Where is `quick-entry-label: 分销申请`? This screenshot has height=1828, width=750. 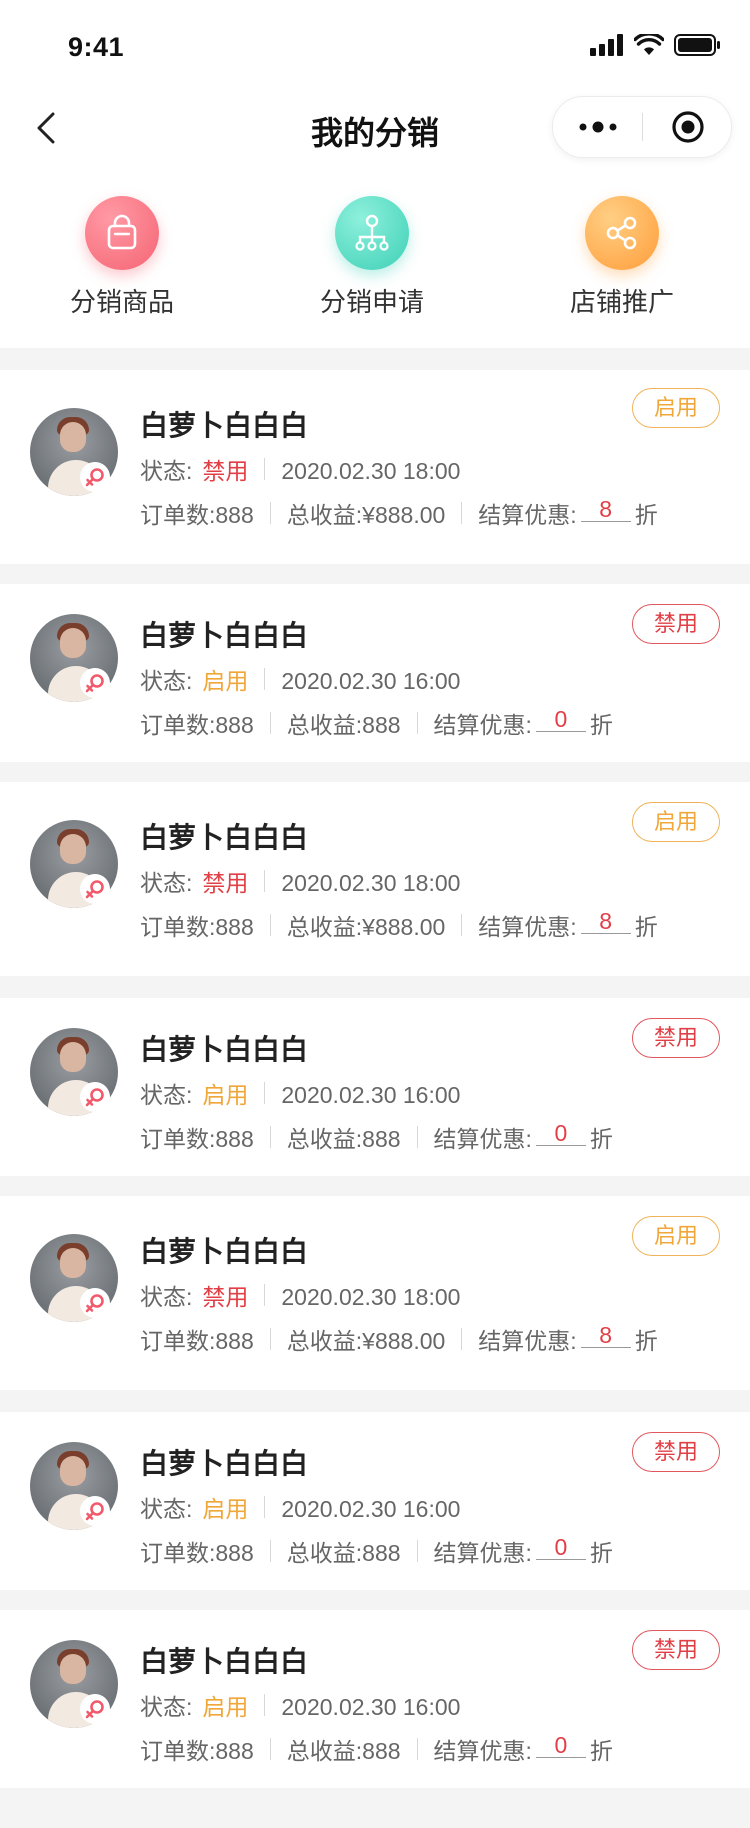
quick-entry-label: 分销申请 is located at coordinates (371, 302).